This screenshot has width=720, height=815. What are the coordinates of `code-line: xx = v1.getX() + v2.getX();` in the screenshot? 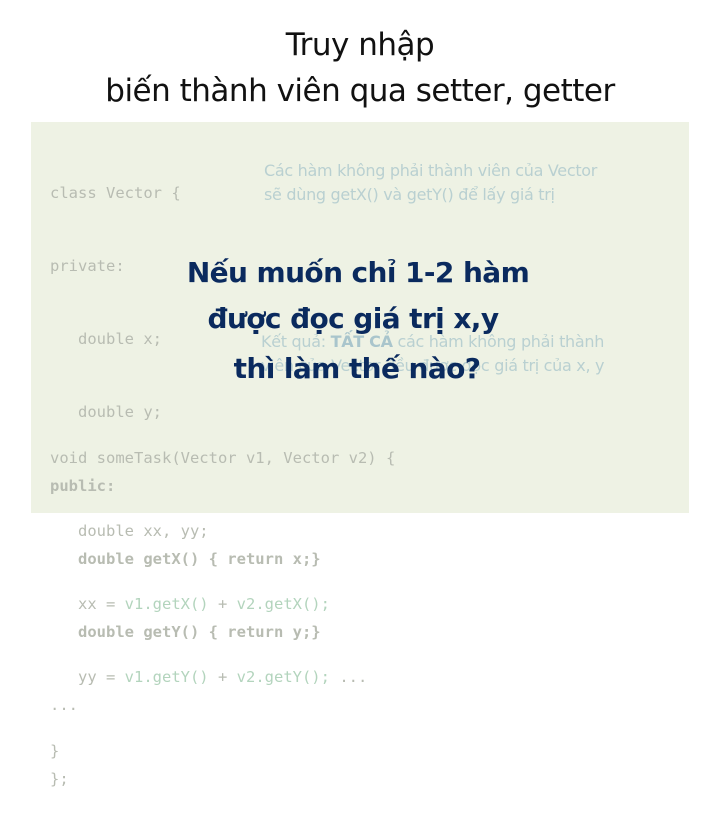 It's located at (222, 604).